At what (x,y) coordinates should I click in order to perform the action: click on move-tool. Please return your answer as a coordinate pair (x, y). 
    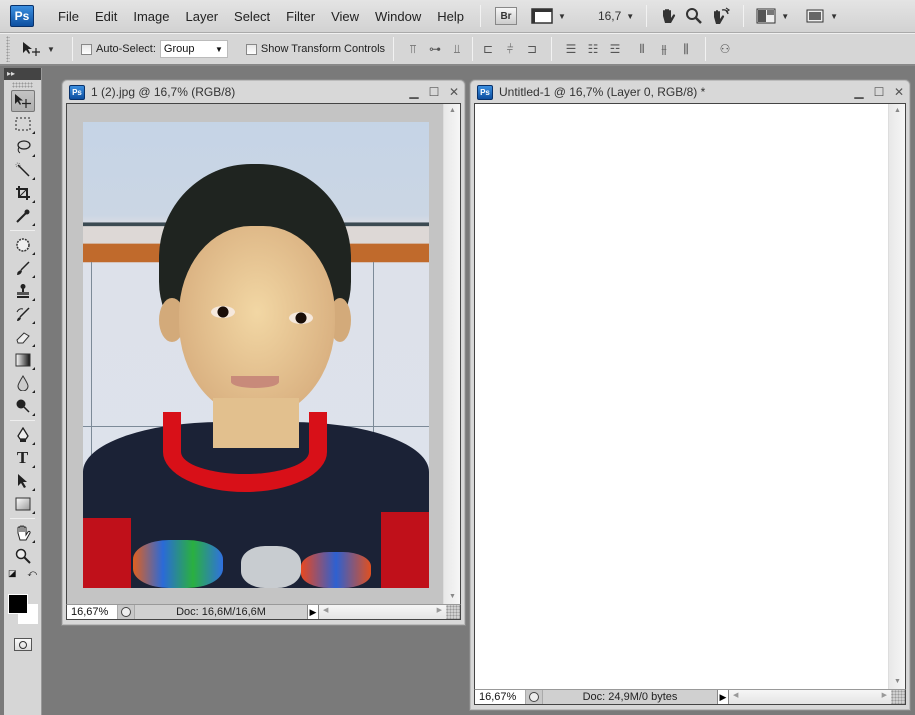
    Looking at the image, I should click on (22, 101).